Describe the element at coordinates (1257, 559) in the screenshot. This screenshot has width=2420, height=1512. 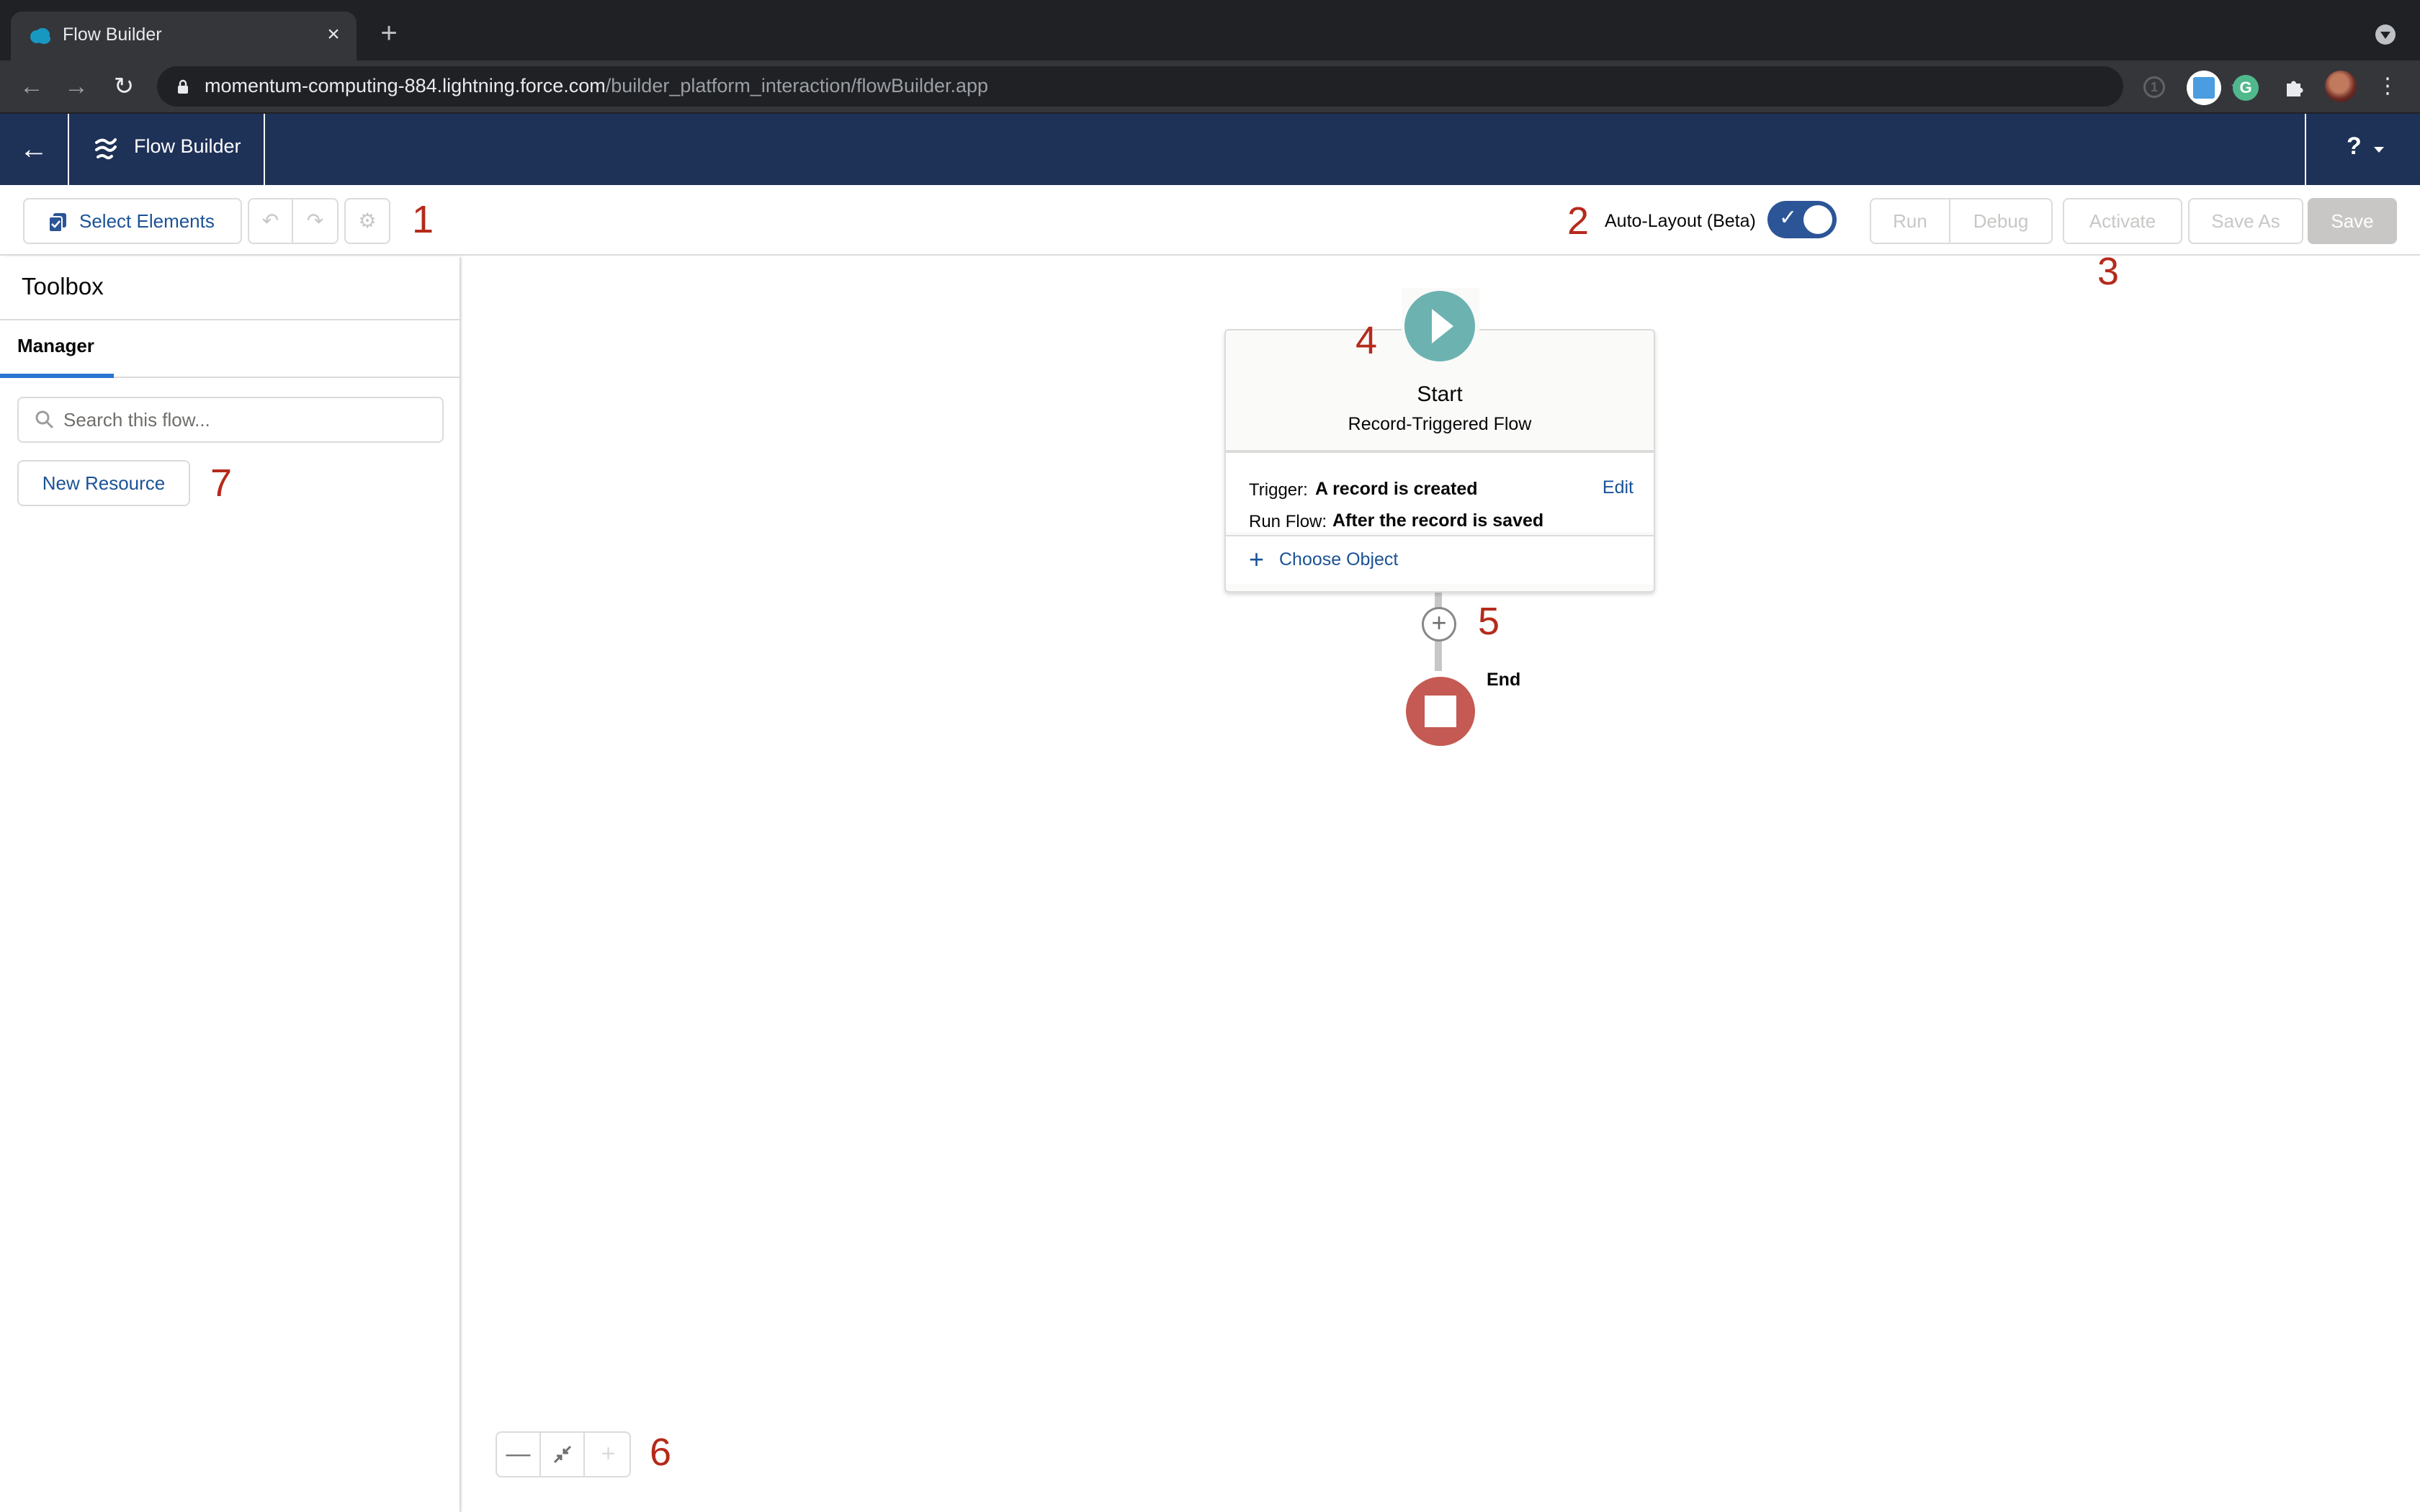
I see `add-icon: +` at that location.